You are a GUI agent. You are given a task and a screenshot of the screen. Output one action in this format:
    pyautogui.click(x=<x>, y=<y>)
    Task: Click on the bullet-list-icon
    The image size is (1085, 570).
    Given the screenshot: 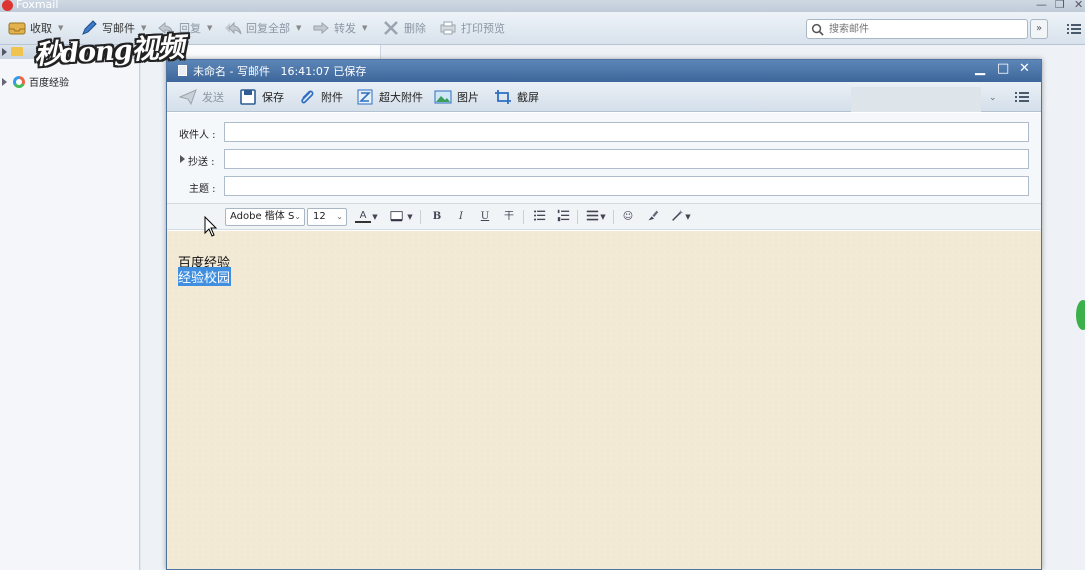 What is the action you would take?
    pyautogui.click(x=539, y=215)
    